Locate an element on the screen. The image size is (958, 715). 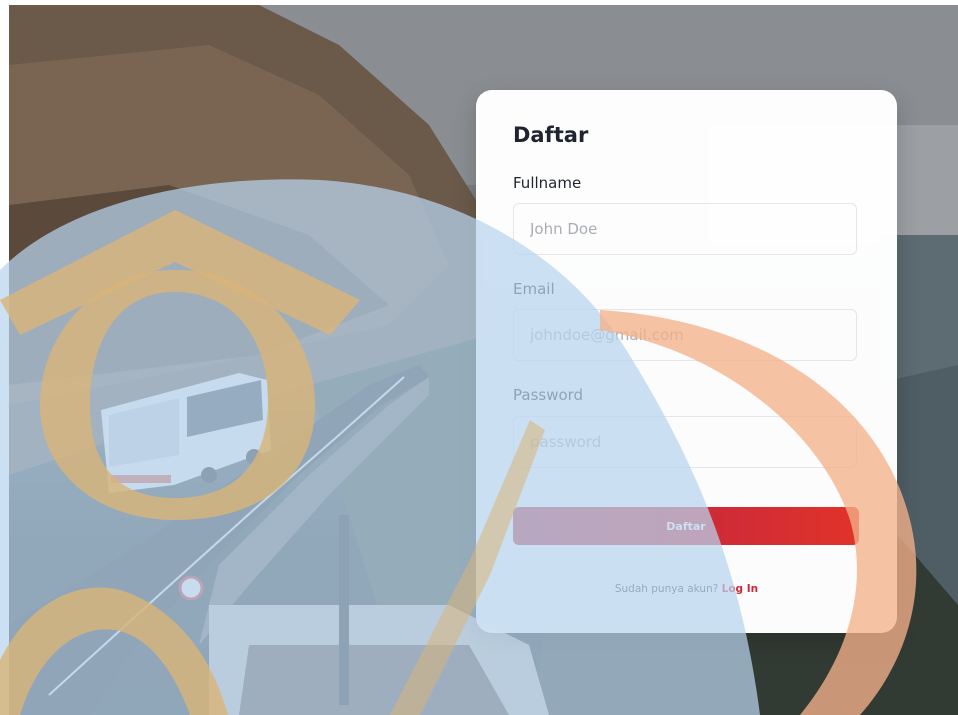
login-prompt: Sudah punya akun? Log In is located at coordinates (686, 589).